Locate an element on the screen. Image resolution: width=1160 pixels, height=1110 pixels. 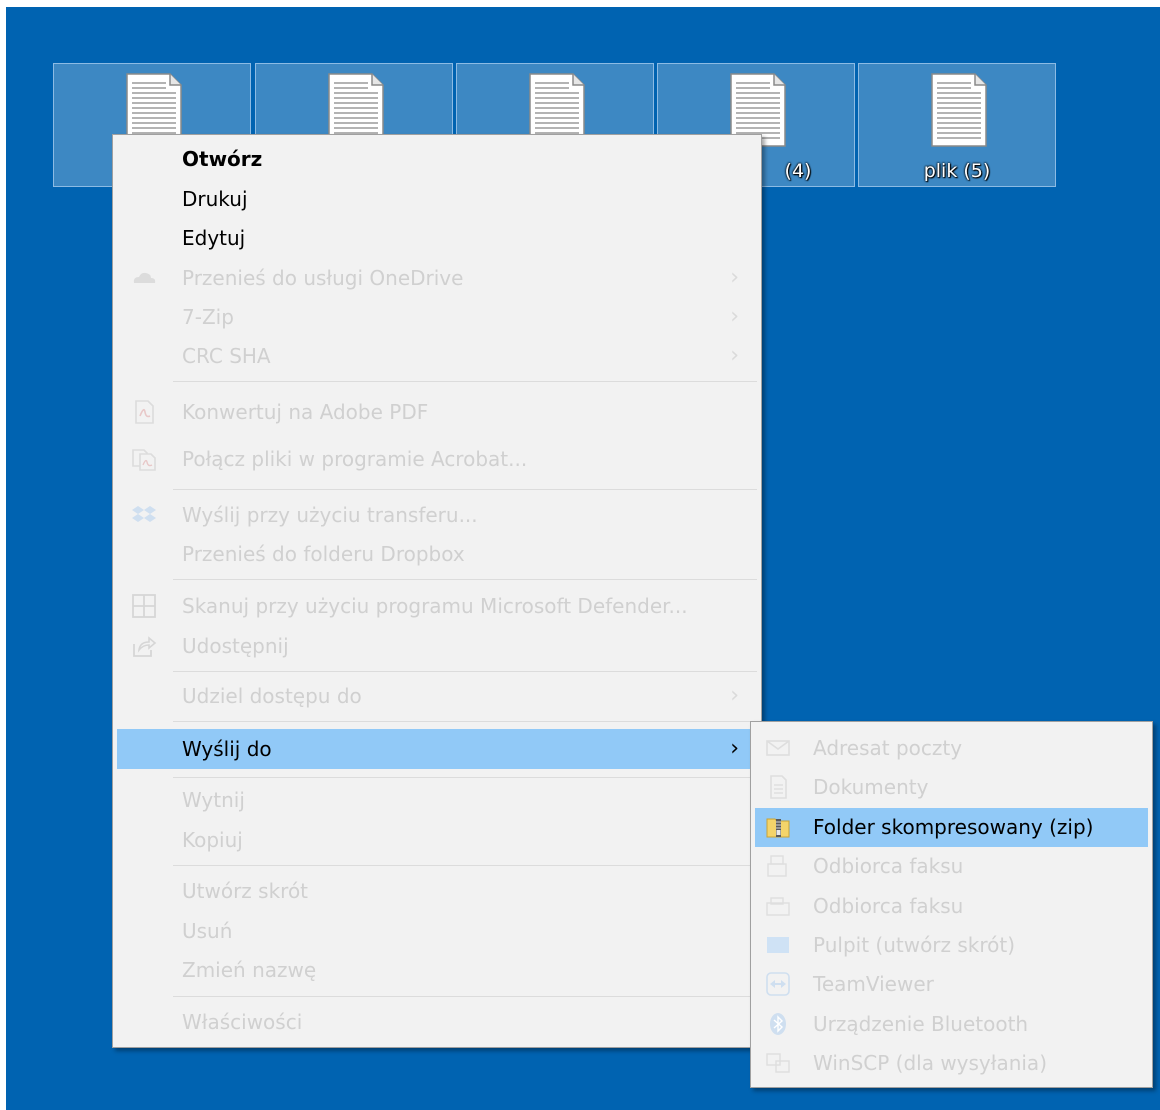
menu-item-print: Drukuj is located at coordinates (437, 199).